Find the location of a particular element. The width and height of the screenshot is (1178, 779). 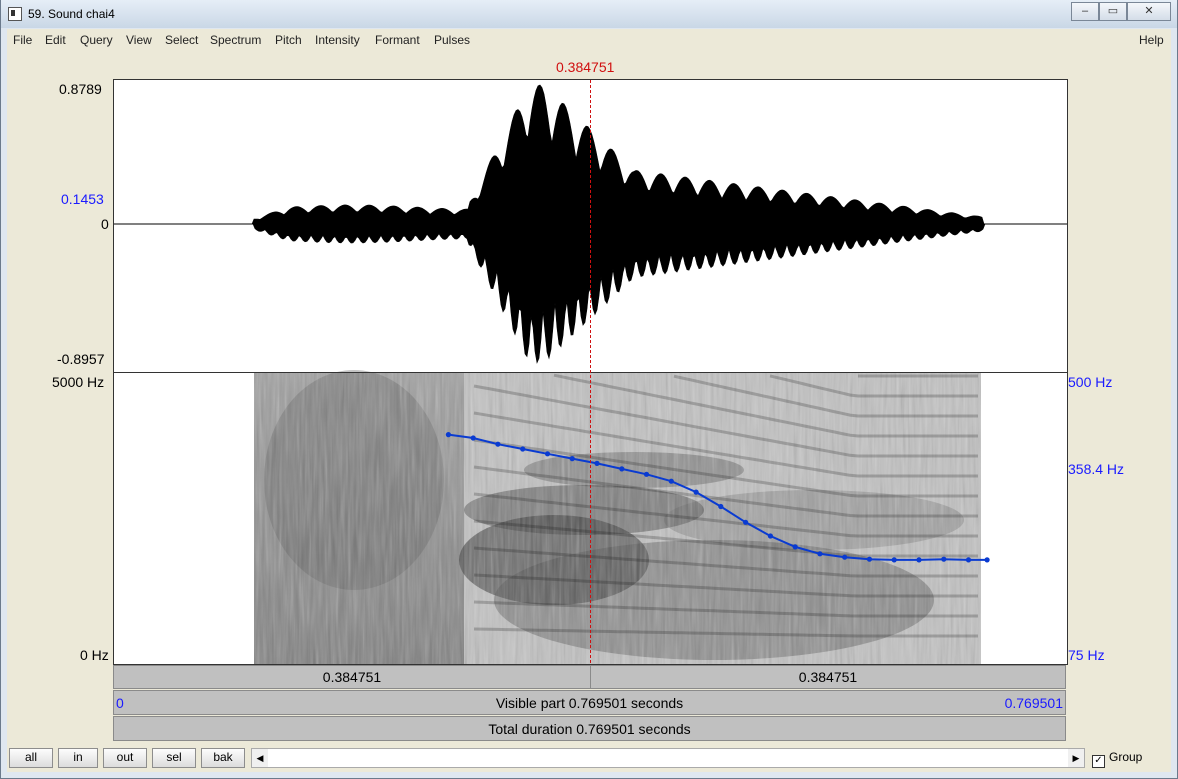

menu-file: File is located at coordinates (22, 40).